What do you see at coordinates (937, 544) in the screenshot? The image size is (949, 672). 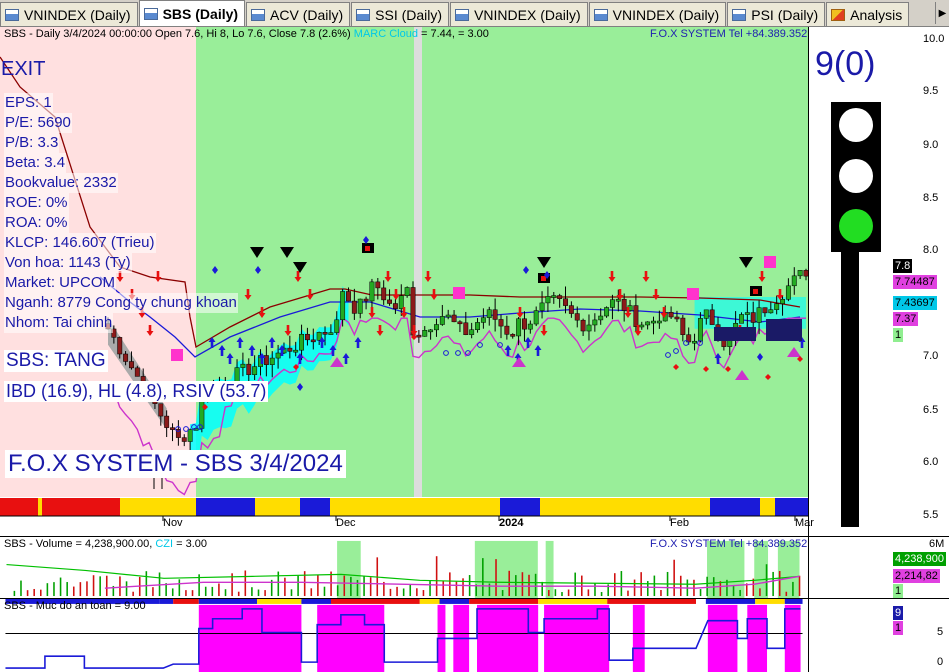 I see `volume-axis-top-label: 6M` at bounding box center [937, 544].